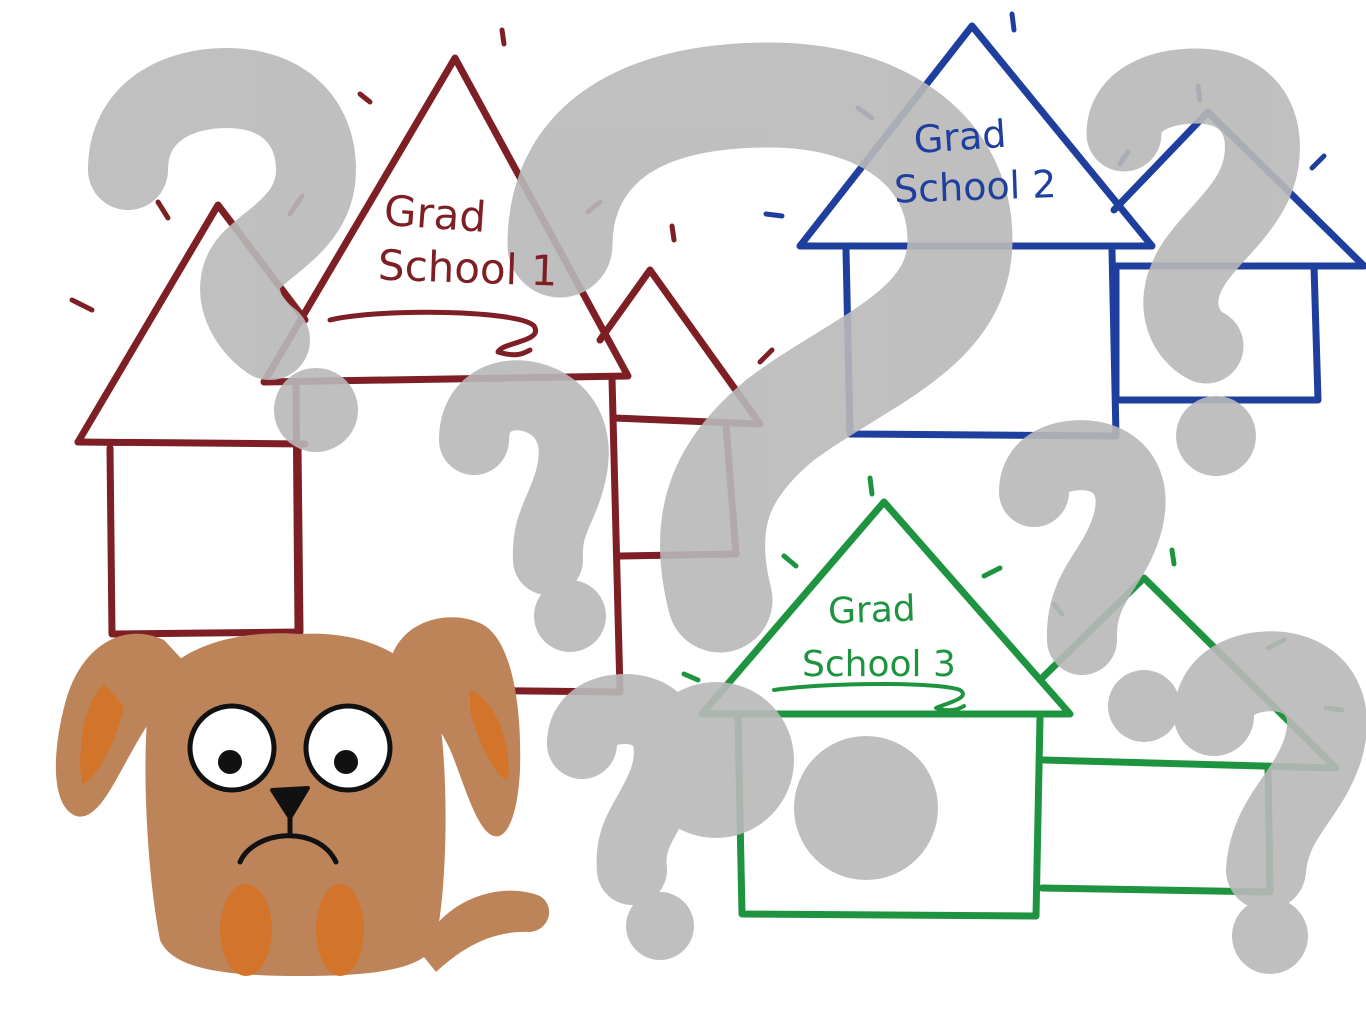 The image size is (1366, 1024). Describe the element at coordinates (975, 187) in the screenshot. I see `gs2-label-line2: School 2` at that location.